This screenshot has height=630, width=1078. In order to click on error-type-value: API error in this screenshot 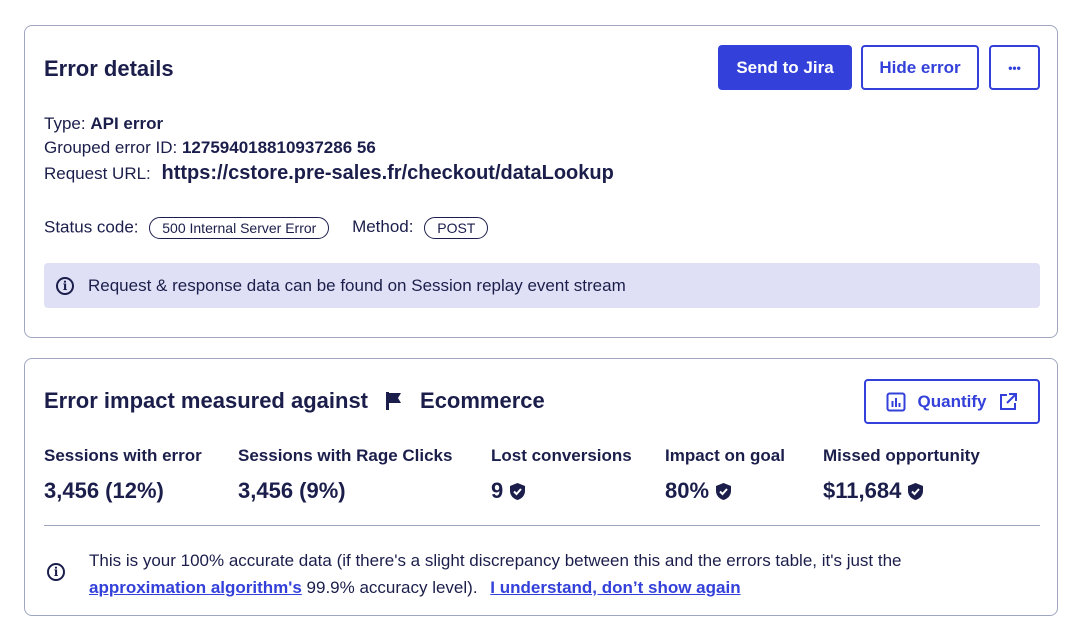, I will do `click(127, 123)`.